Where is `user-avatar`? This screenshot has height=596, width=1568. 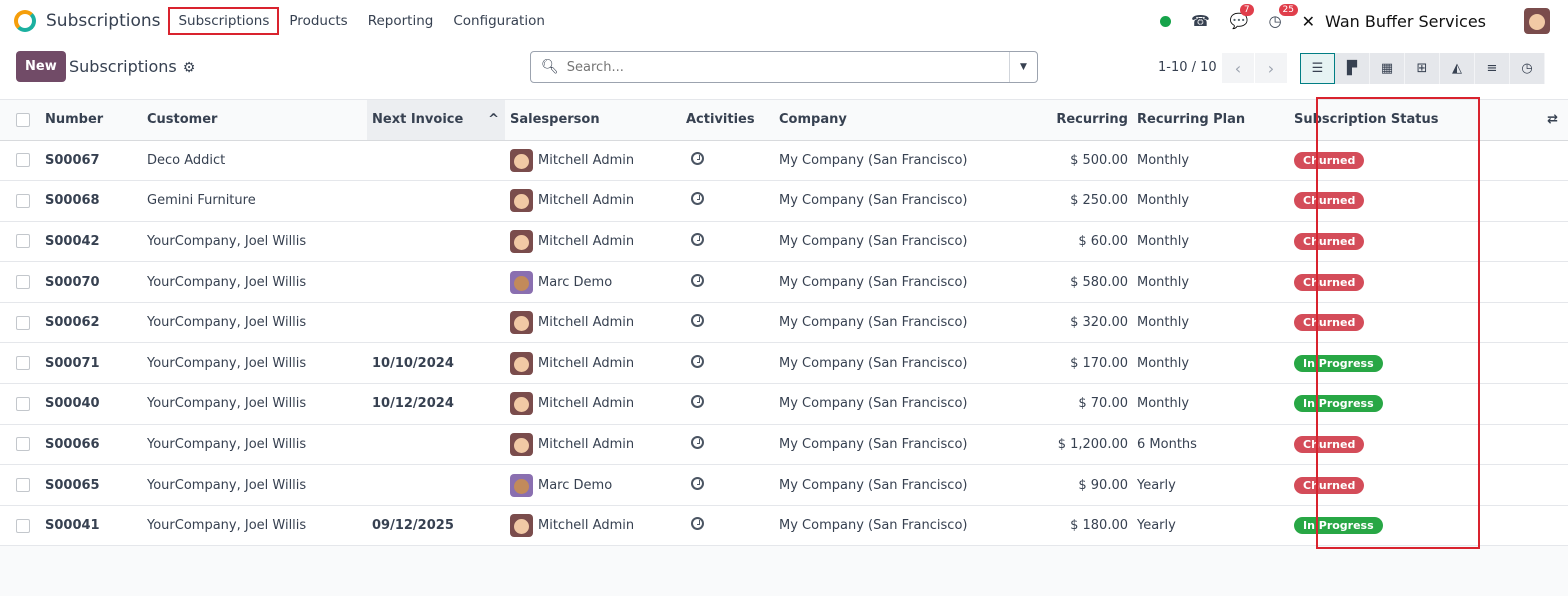 user-avatar is located at coordinates (1537, 21).